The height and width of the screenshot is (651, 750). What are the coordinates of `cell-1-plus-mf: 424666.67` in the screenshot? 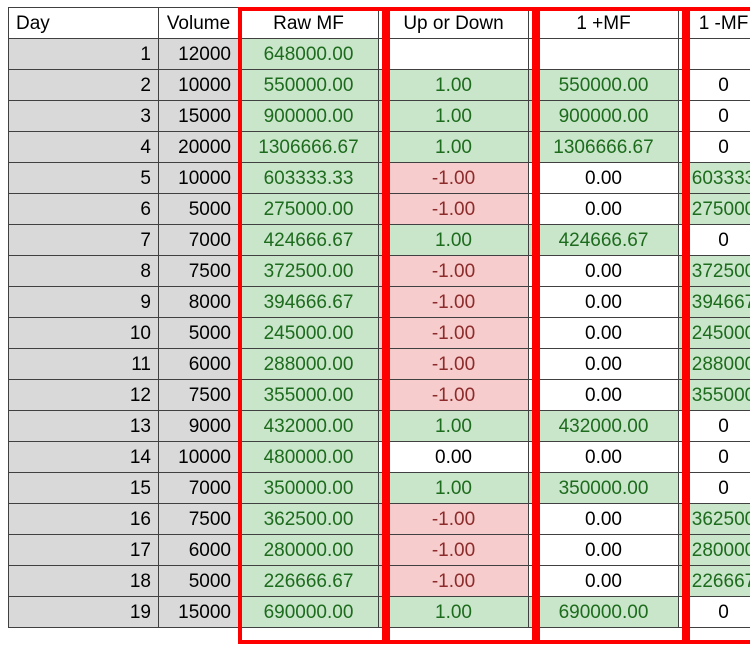 It's located at (603, 240).